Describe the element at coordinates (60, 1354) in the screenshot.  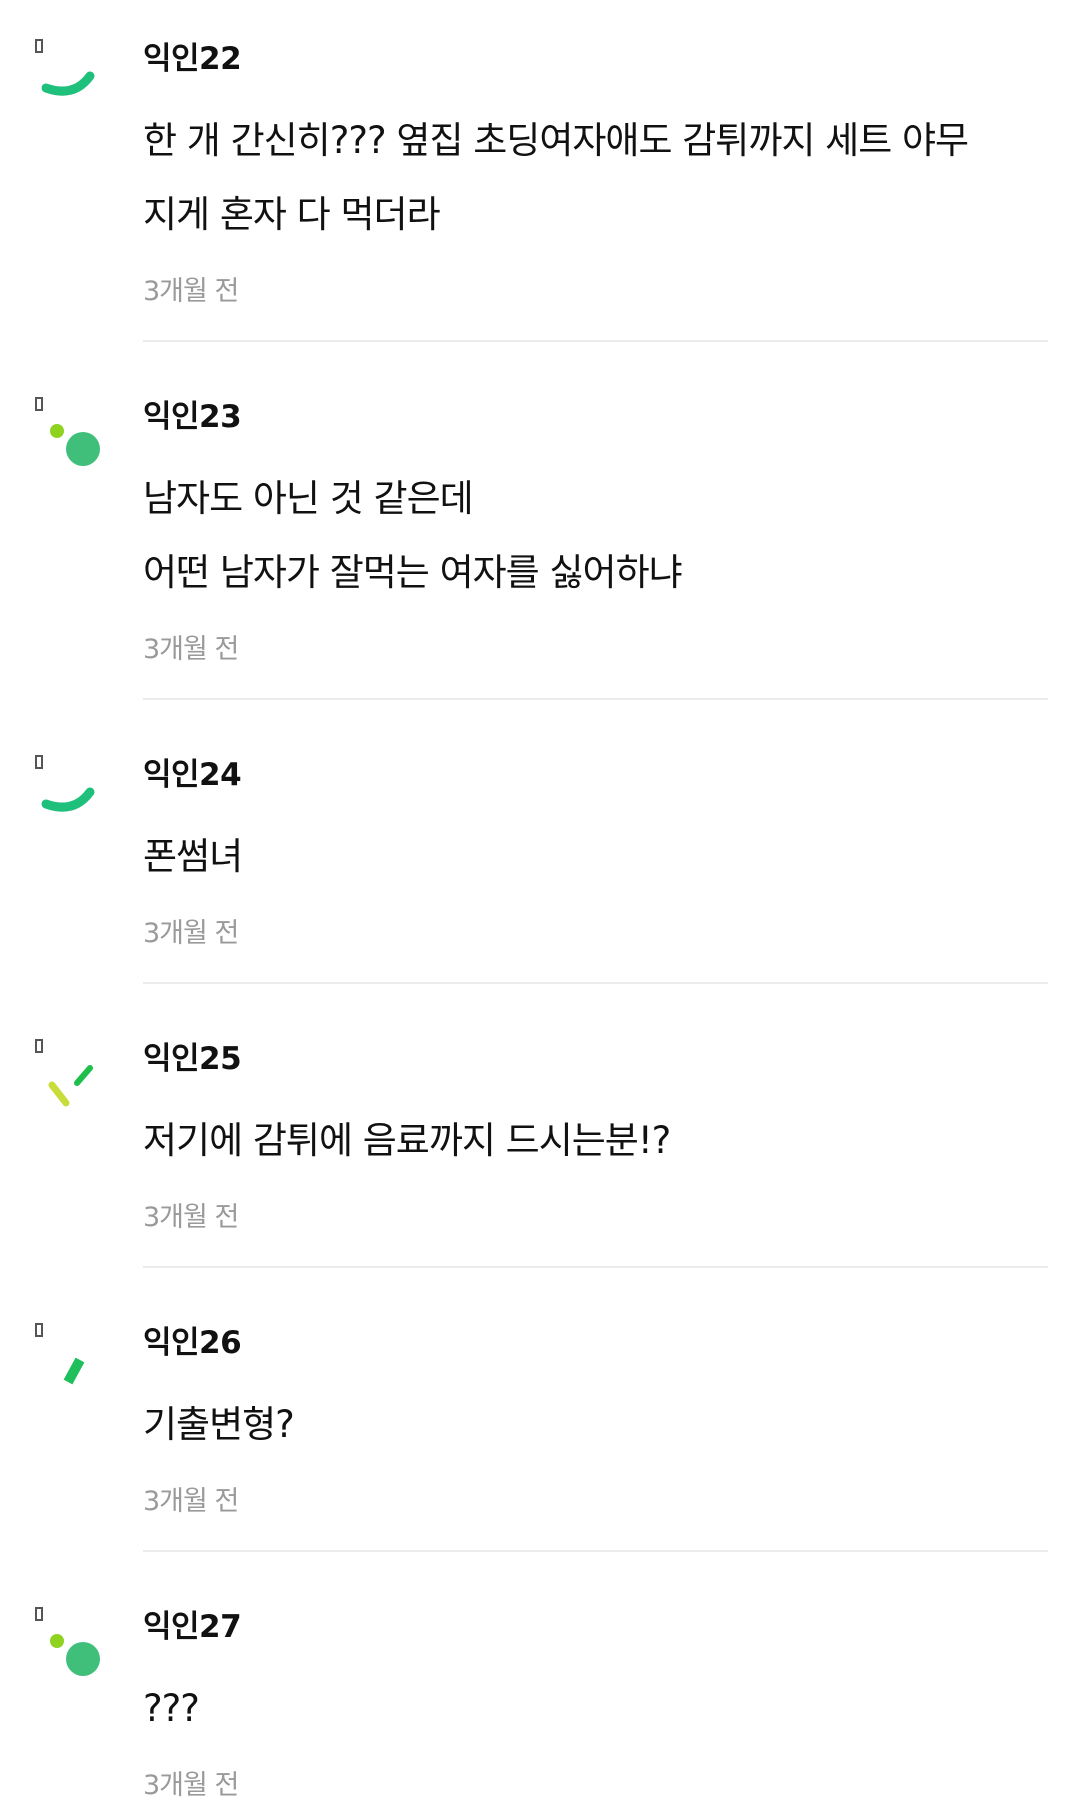
I see `green-bar-icon` at that location.